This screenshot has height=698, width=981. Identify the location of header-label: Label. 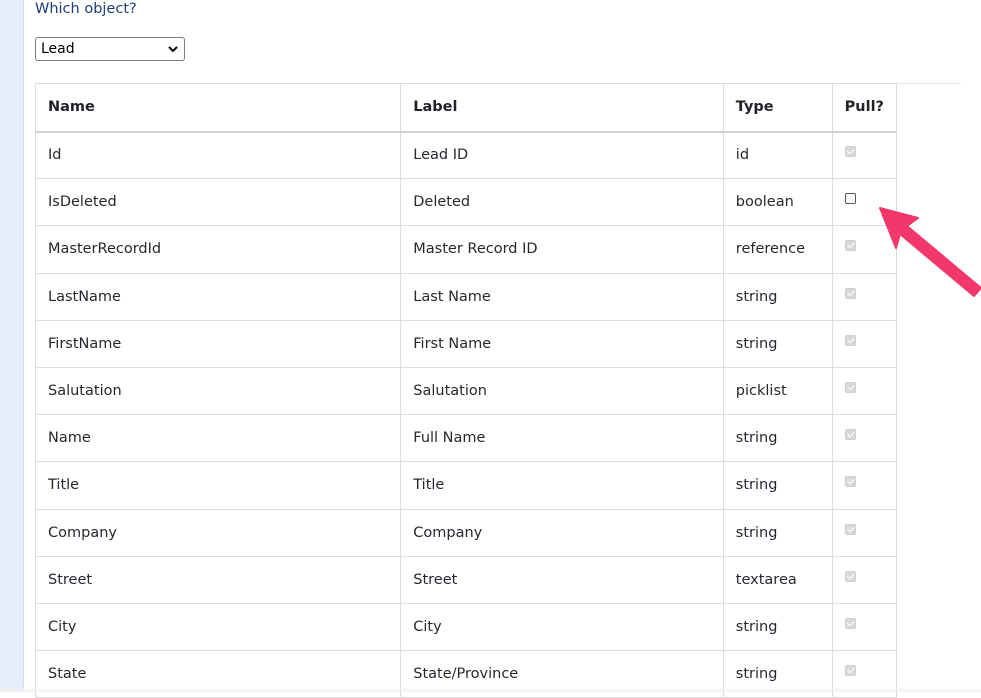
(562, 108).